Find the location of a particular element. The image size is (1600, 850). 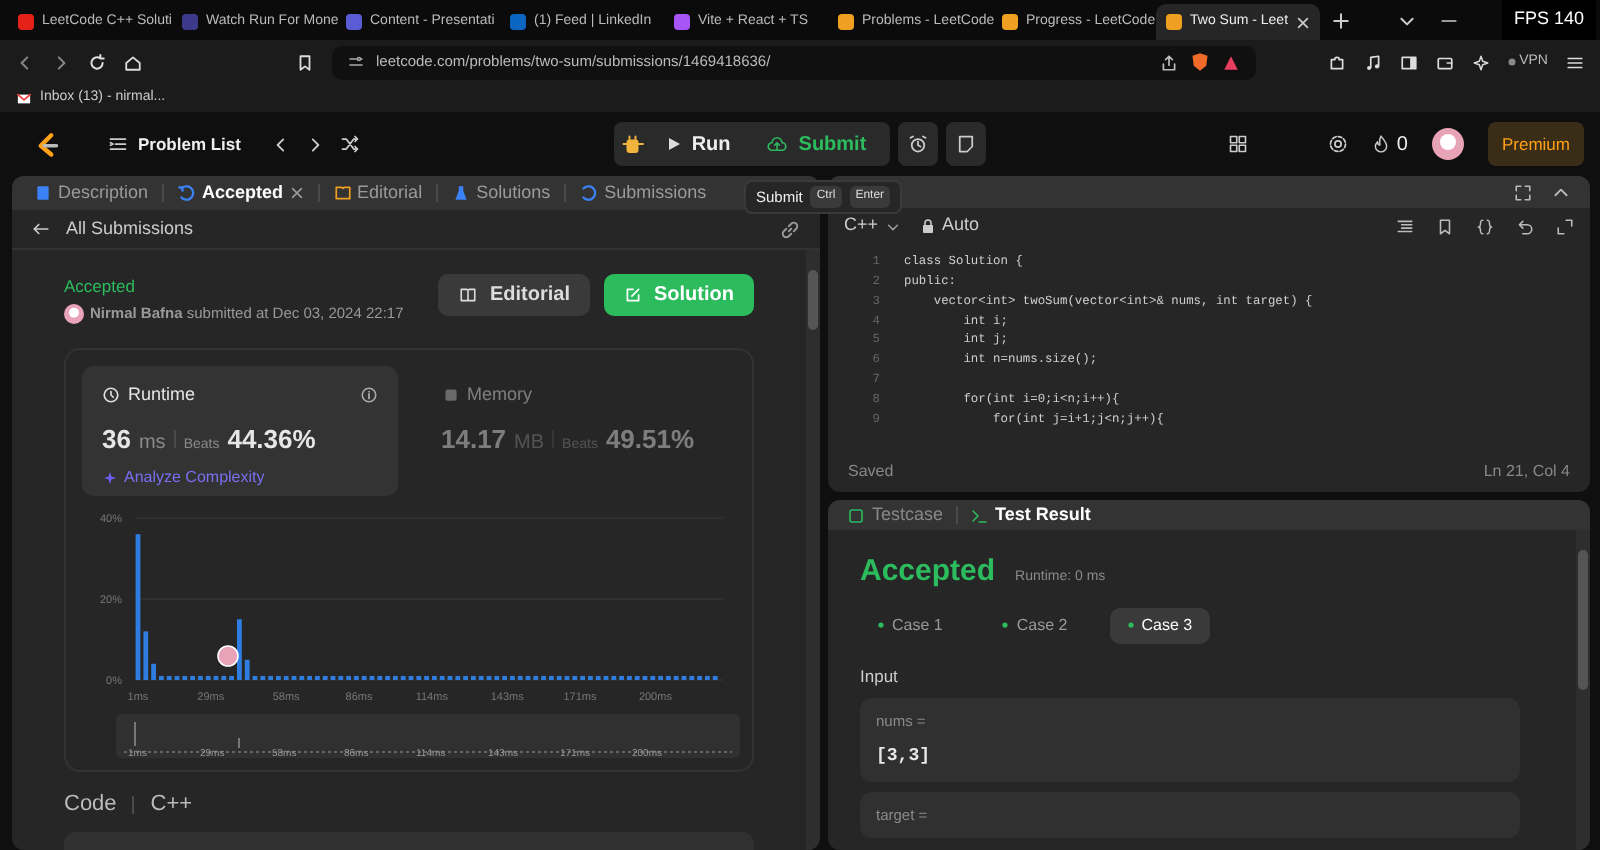

lock-icon is located at coordinates (928, 226).